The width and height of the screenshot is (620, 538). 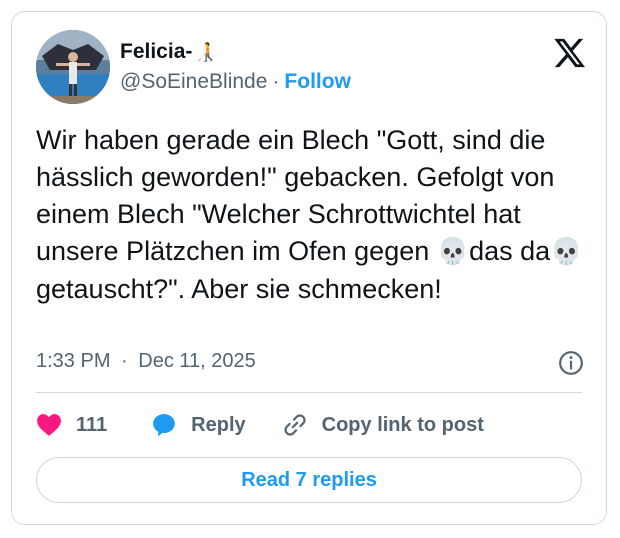 What do you see at coordinates (197, 361) in the screenshot?
I see `post-date: Dec 11, 2025` at bounding box center [197, 361].